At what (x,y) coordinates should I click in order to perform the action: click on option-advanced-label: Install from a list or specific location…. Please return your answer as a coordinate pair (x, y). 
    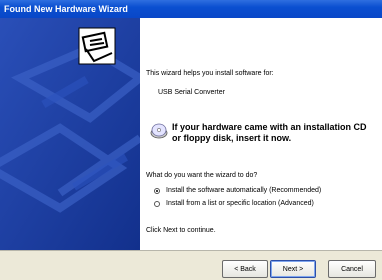
    Looking at the image, I should click on (240, 203).